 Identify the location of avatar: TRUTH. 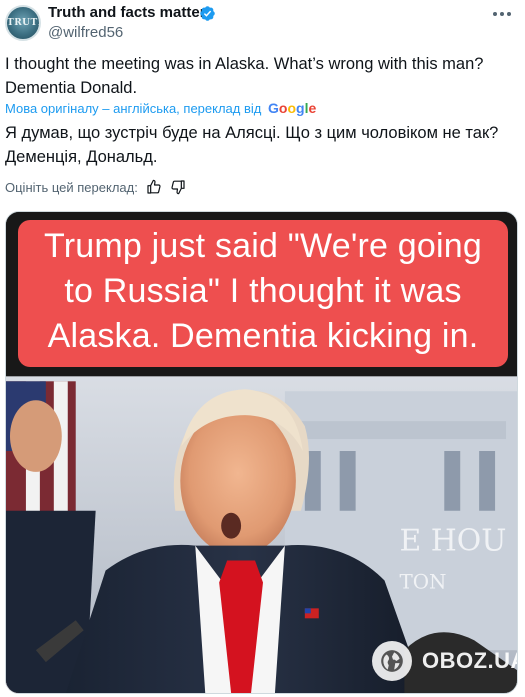
(23, 23).